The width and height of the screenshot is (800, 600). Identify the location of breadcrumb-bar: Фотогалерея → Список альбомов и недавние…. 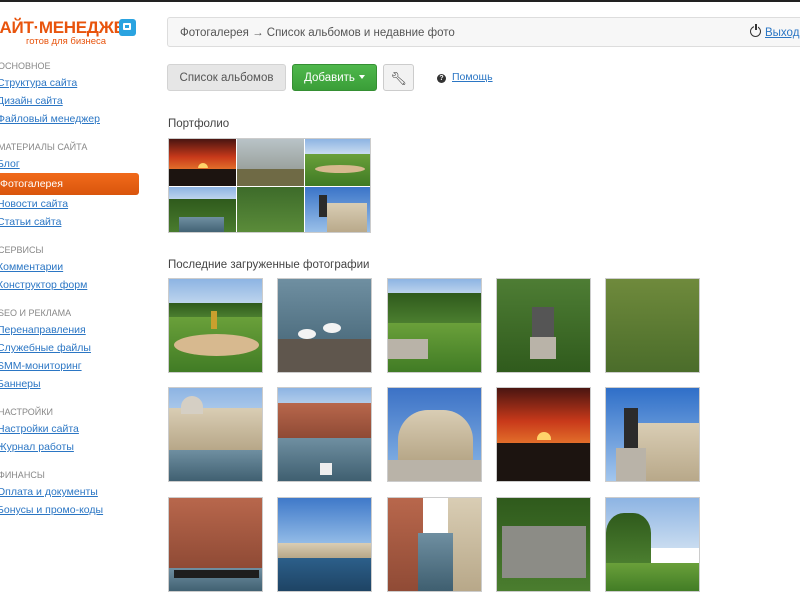
(483, 32).